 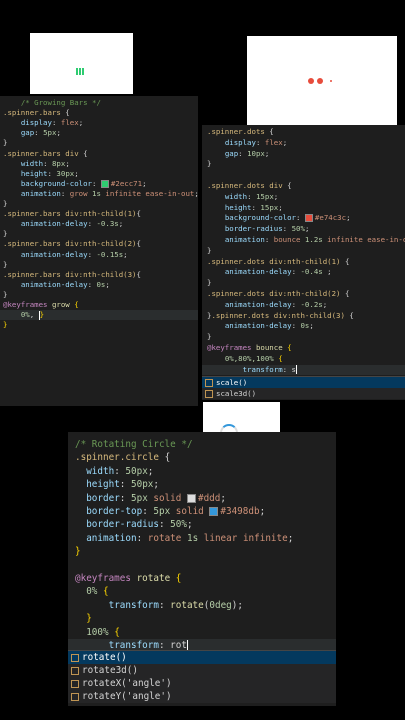 What do you see at coordinates (289, 239) in the screenshot?
I see `code-token: bounce` at bounding box center [289, 239].